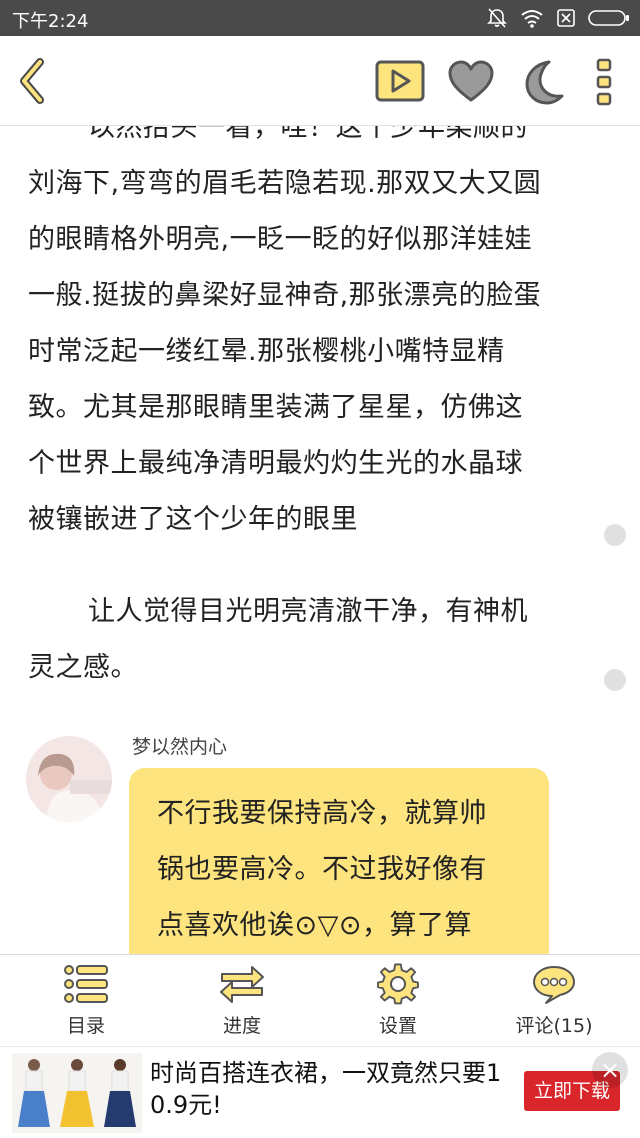  Describe the element at coordinates (542, 82) in the screenshot. I see `night-mode-icon` at that location.